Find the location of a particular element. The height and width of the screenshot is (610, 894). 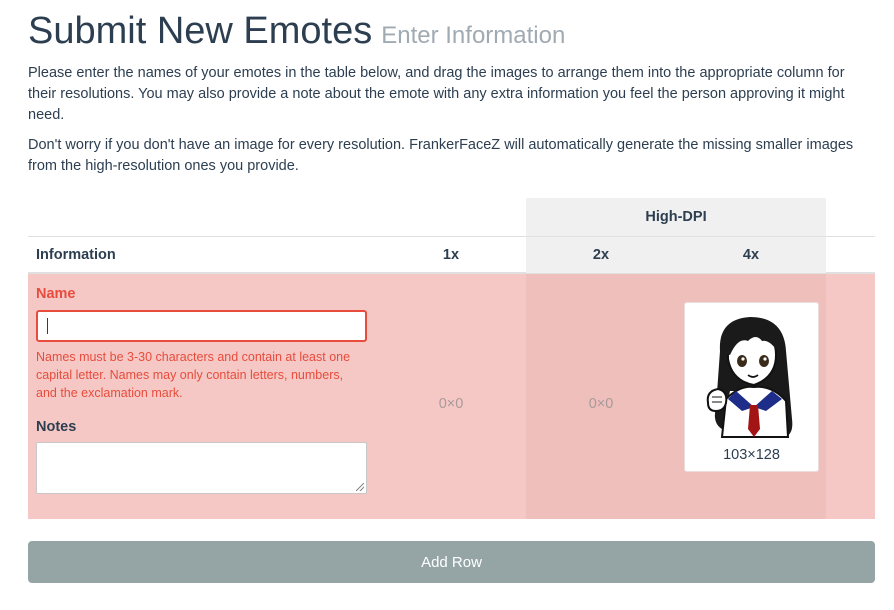

column-header-1x: 1x is located at coordinates (451, 255).